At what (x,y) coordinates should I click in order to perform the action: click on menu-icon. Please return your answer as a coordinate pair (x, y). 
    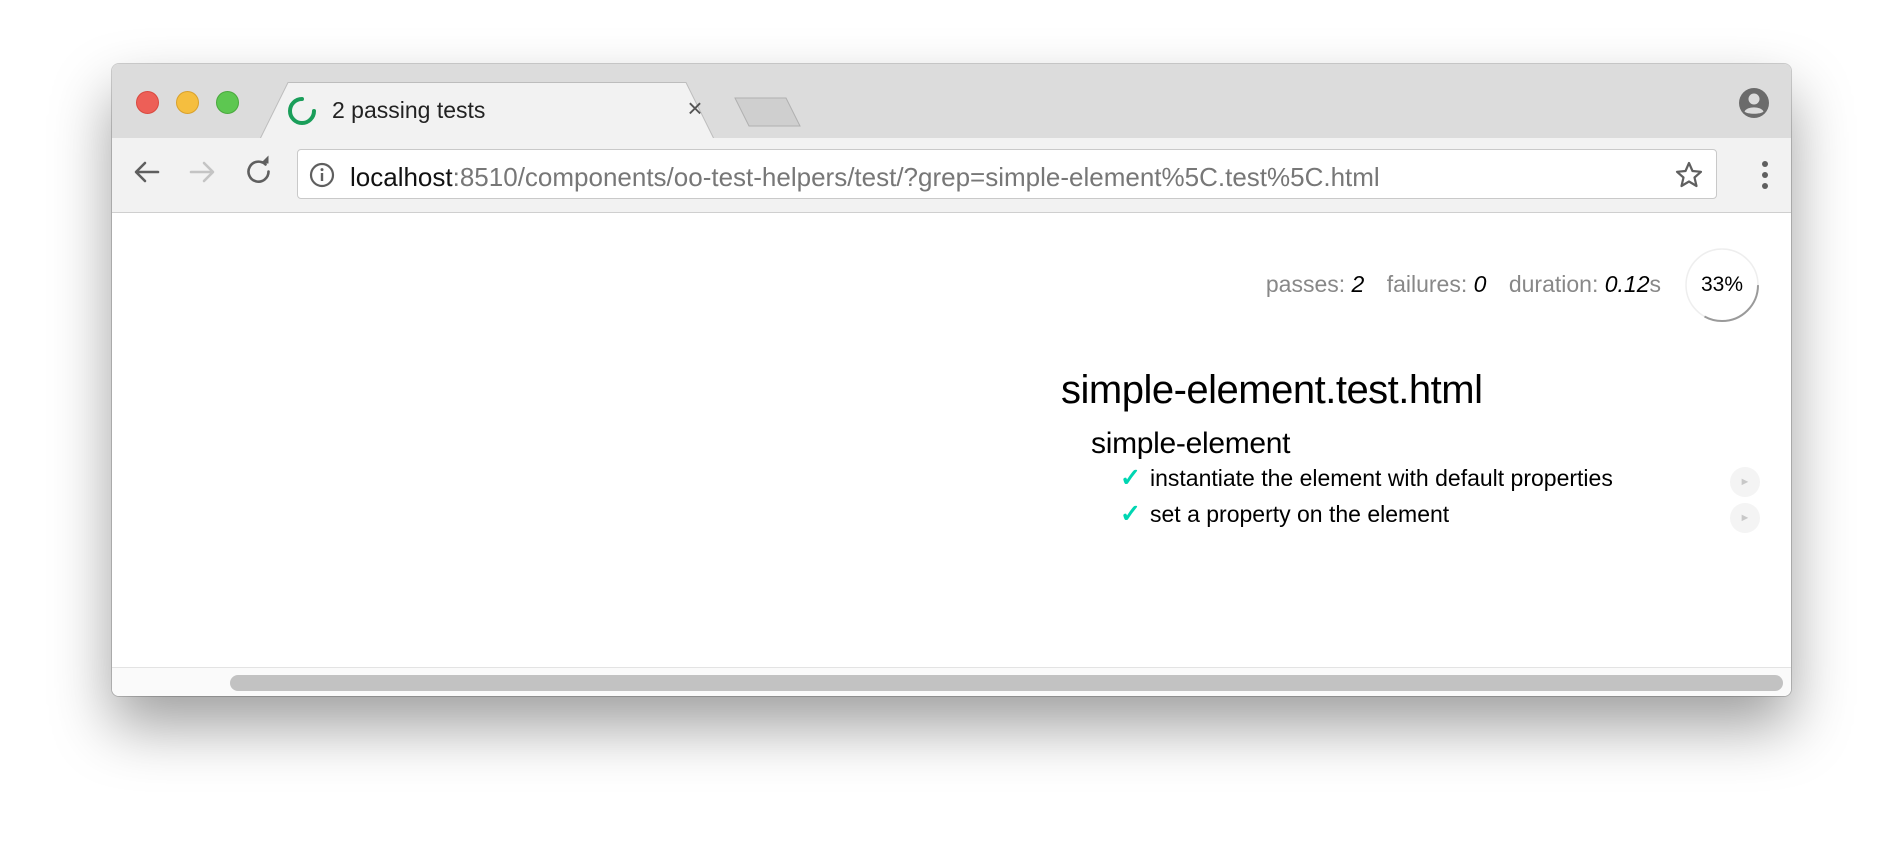
    Looking at the image, I should click on (1765, 175).